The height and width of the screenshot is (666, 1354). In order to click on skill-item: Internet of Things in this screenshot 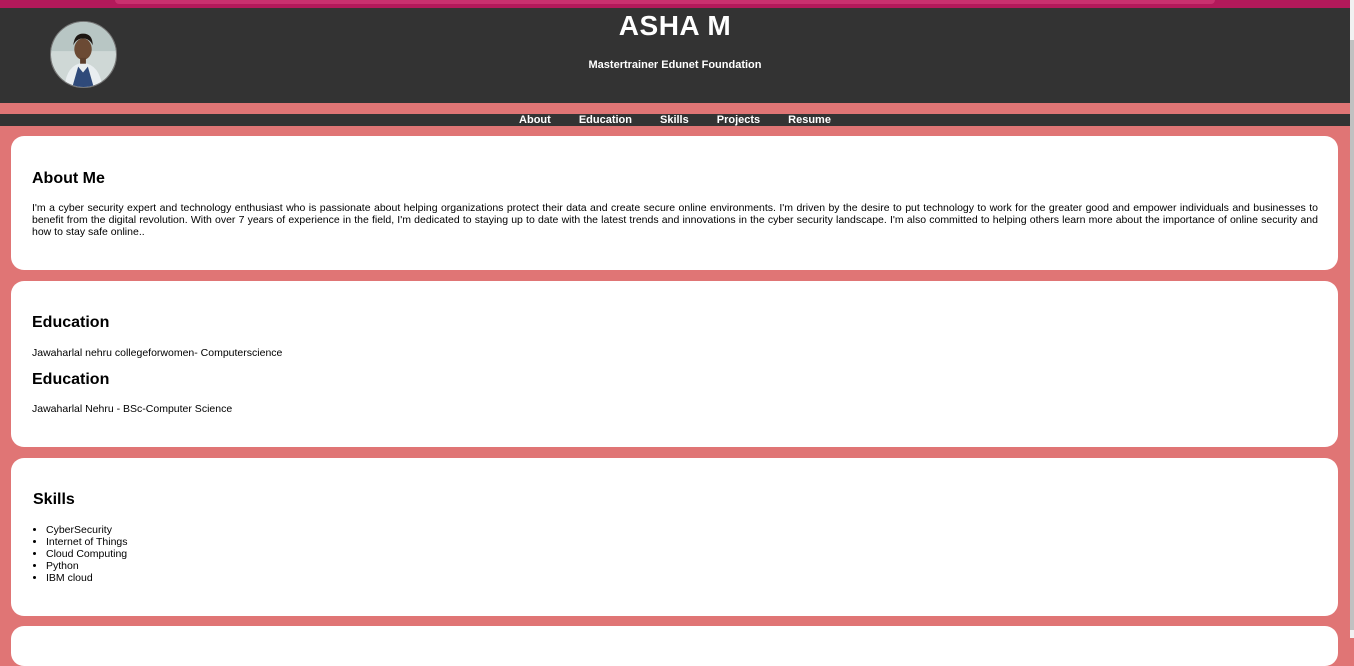, I will do `click(87, 542)`.